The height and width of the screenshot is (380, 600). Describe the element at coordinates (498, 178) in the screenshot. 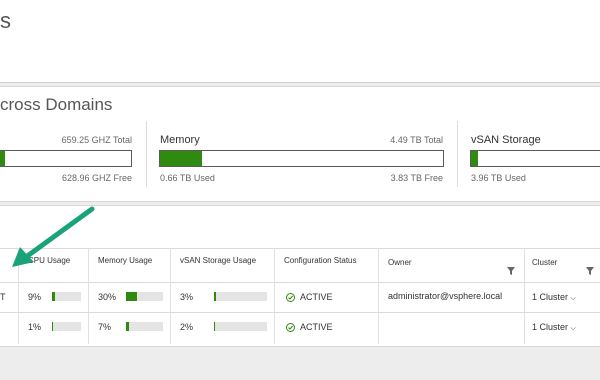

I see `vsan-used: 3.96 TB Used` at that location.